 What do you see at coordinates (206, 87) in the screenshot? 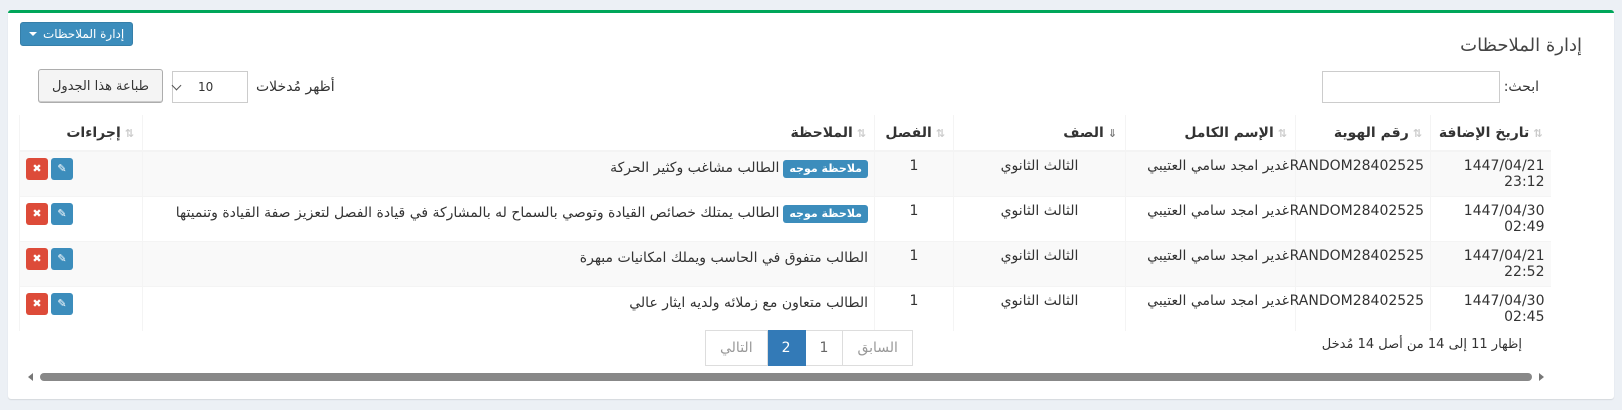
I see `length-value: 10` at bounding box center [206, 87].